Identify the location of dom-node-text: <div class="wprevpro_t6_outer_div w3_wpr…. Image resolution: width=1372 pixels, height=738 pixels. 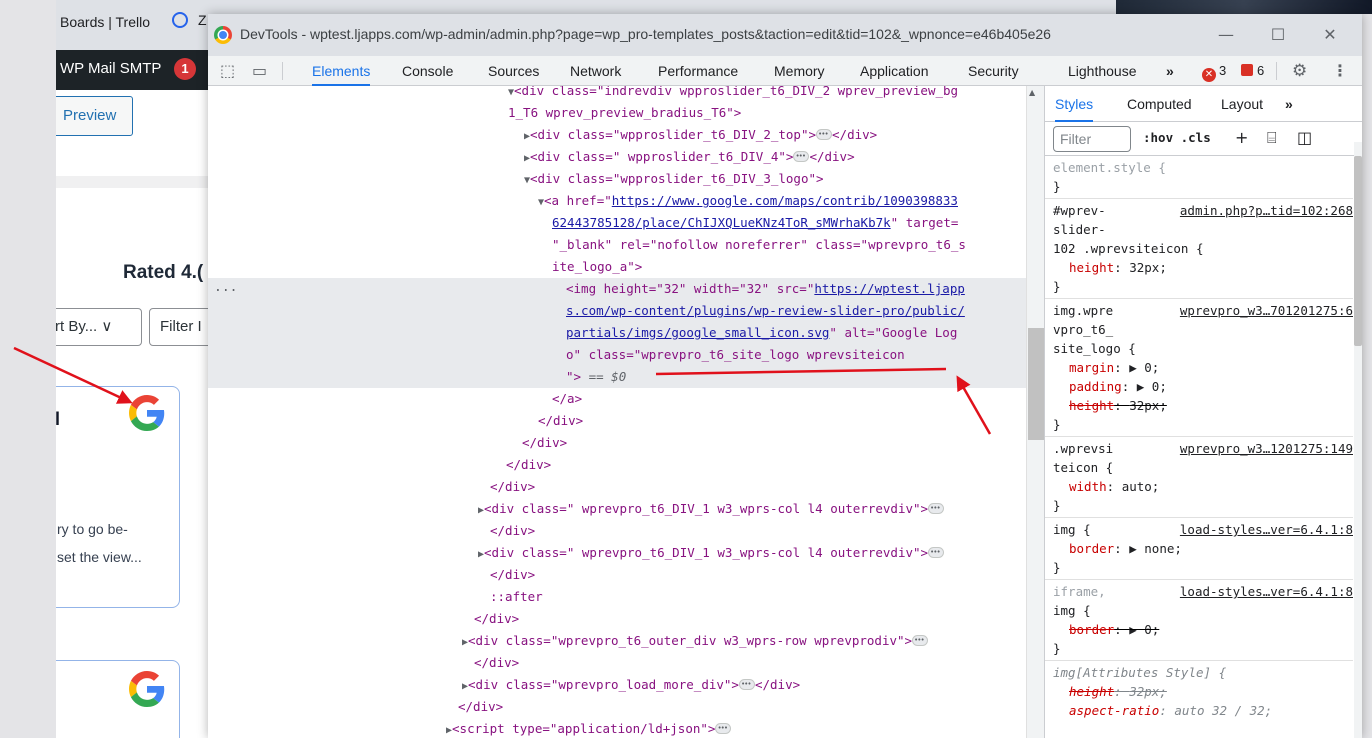
(690, 640).